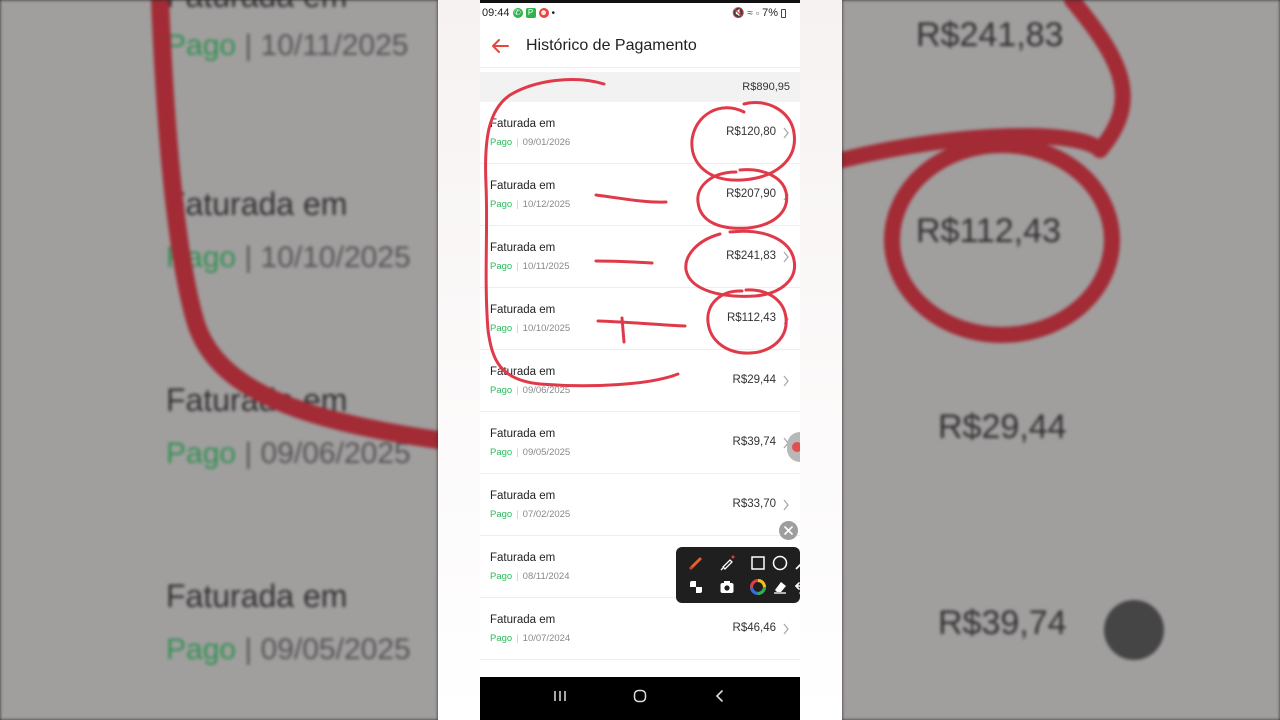  What do you see at coordinates (546, 266) in the screenshot?
I see `payment-date: 10/11/2025` at bounding box center [546, 266].